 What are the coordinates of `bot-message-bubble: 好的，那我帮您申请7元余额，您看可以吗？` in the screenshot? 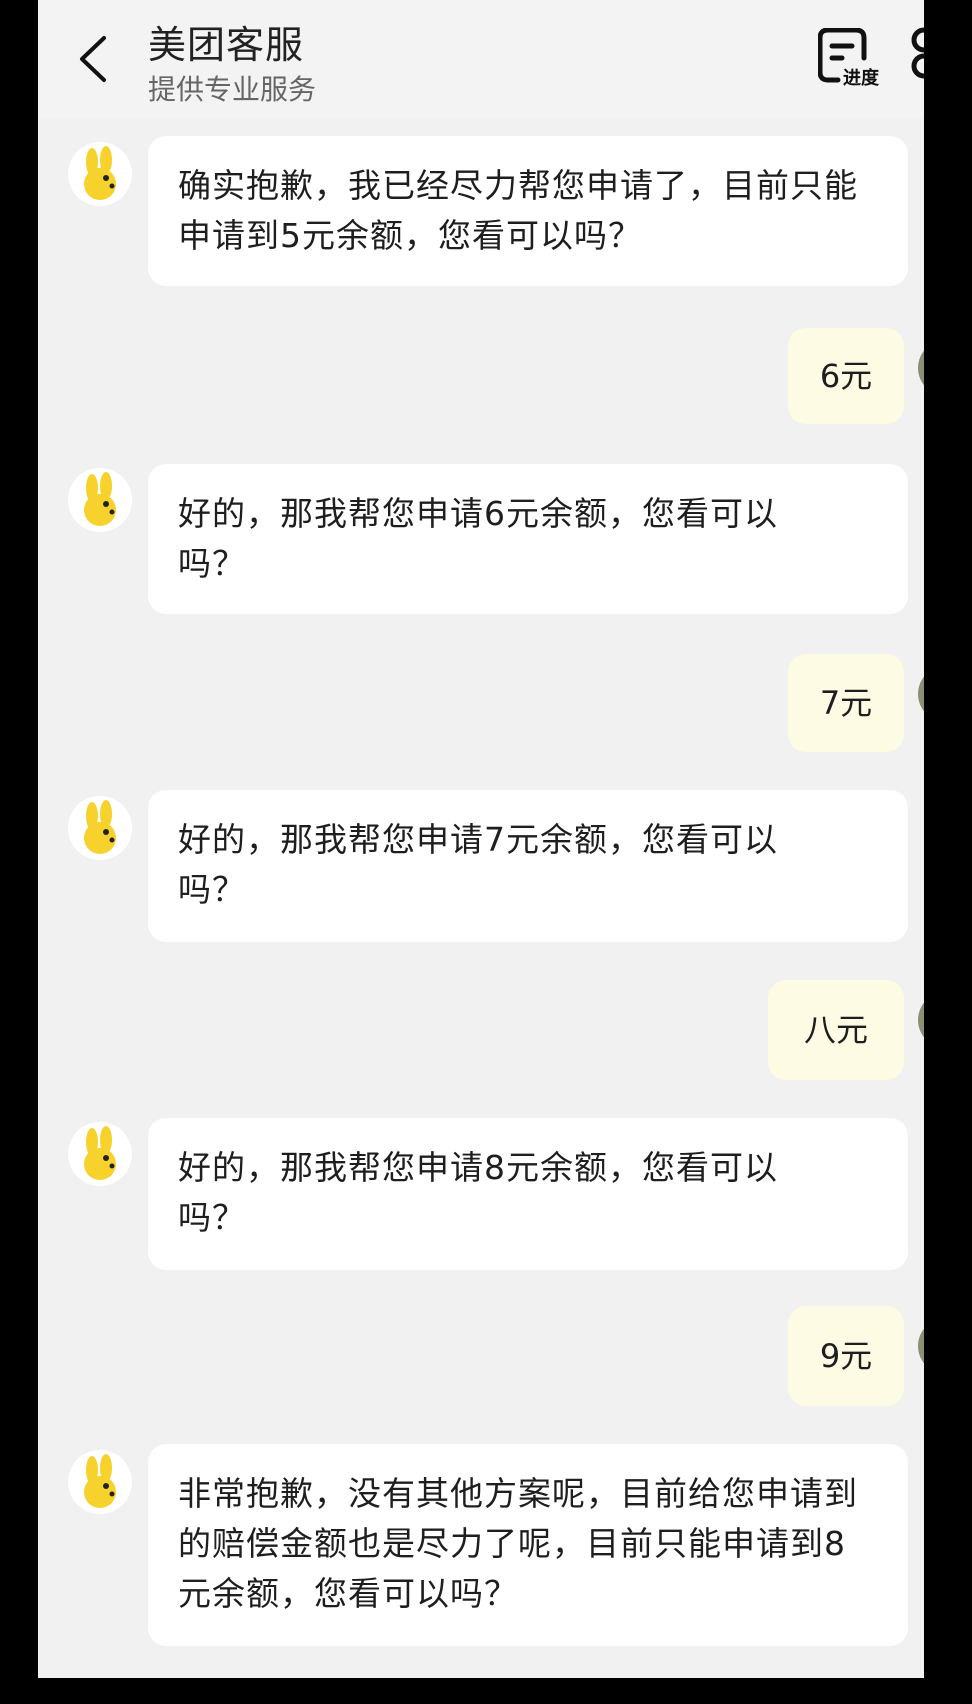 It's located at (528, 866).